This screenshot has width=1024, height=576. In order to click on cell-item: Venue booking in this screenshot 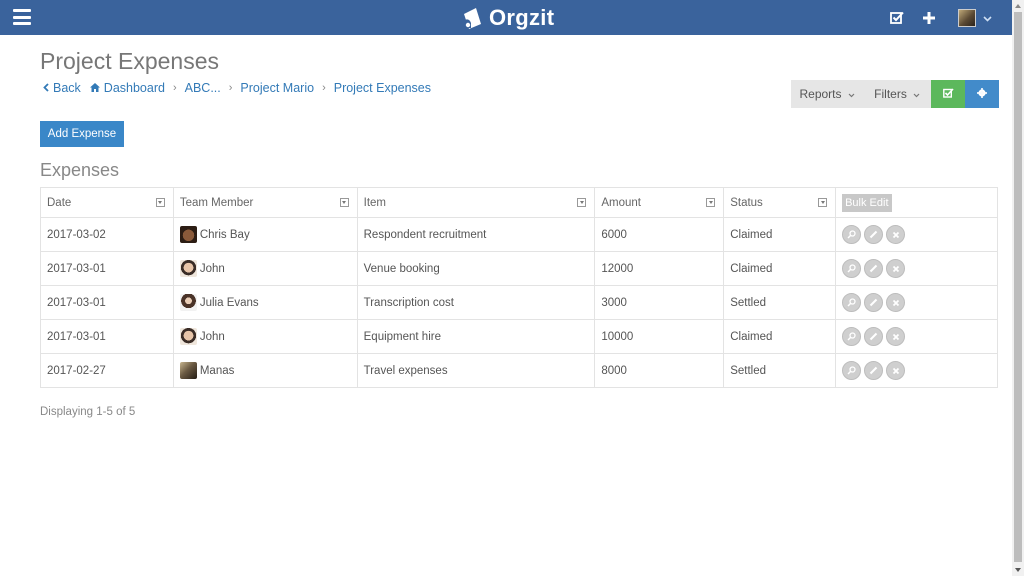, I will do `click(476, 268)`.